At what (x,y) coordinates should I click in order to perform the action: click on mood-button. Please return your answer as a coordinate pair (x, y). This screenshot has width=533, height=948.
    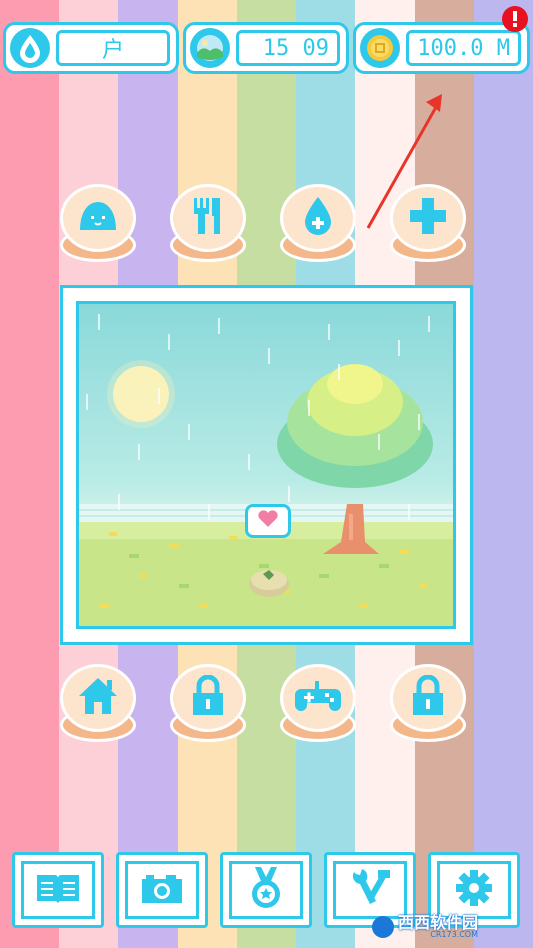
    Looking at the image, I should click on (98, 223).